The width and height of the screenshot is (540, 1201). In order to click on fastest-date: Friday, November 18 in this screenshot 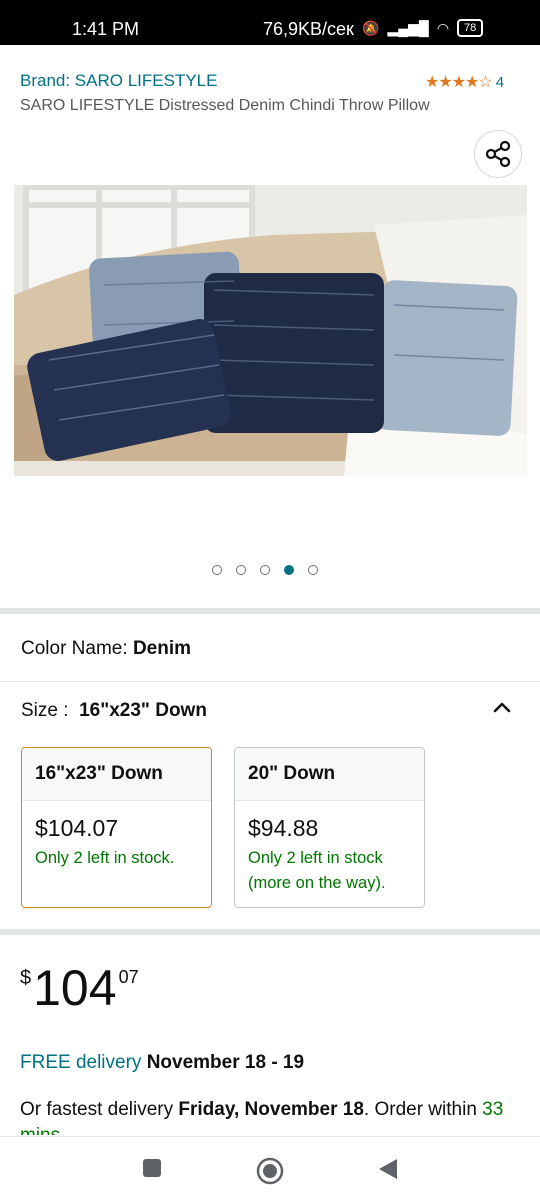, I will do `click(271, 1109)`.